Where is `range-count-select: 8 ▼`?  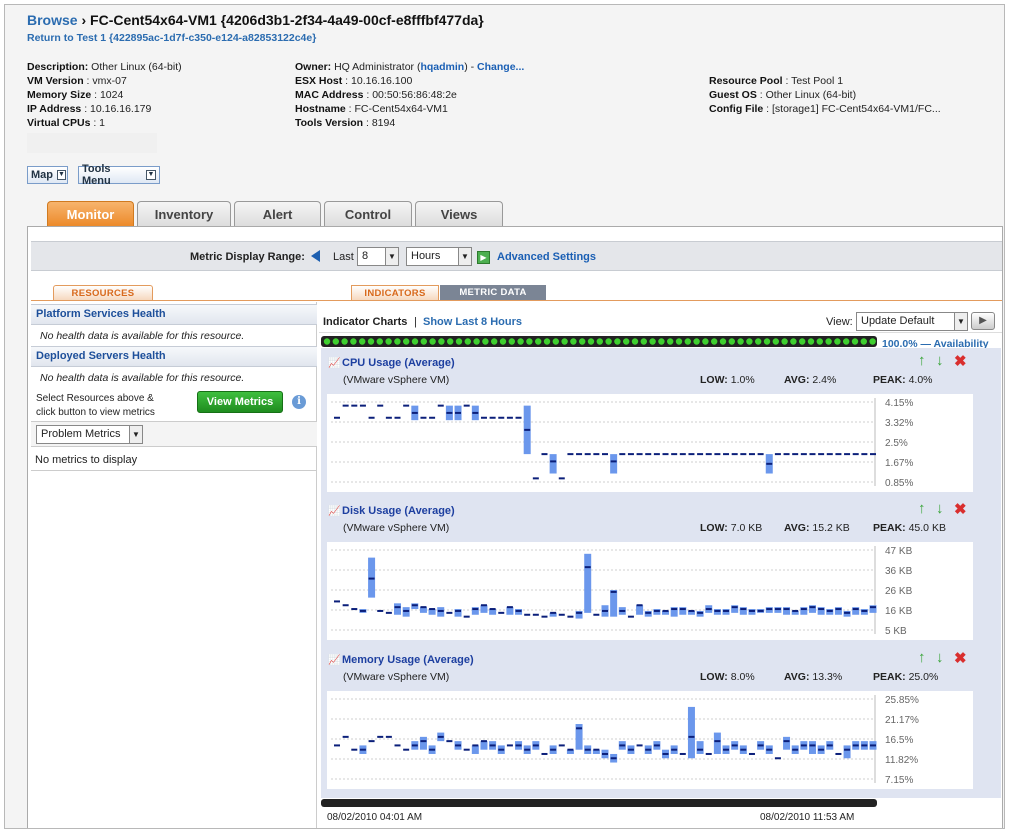 range-count-select: 8 ▼ is located at coordinates (378, 256).